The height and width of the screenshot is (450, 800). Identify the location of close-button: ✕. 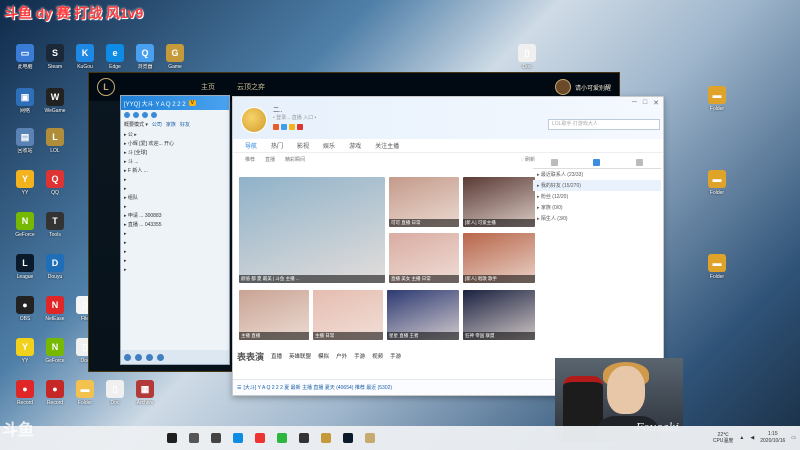
(656, 103).